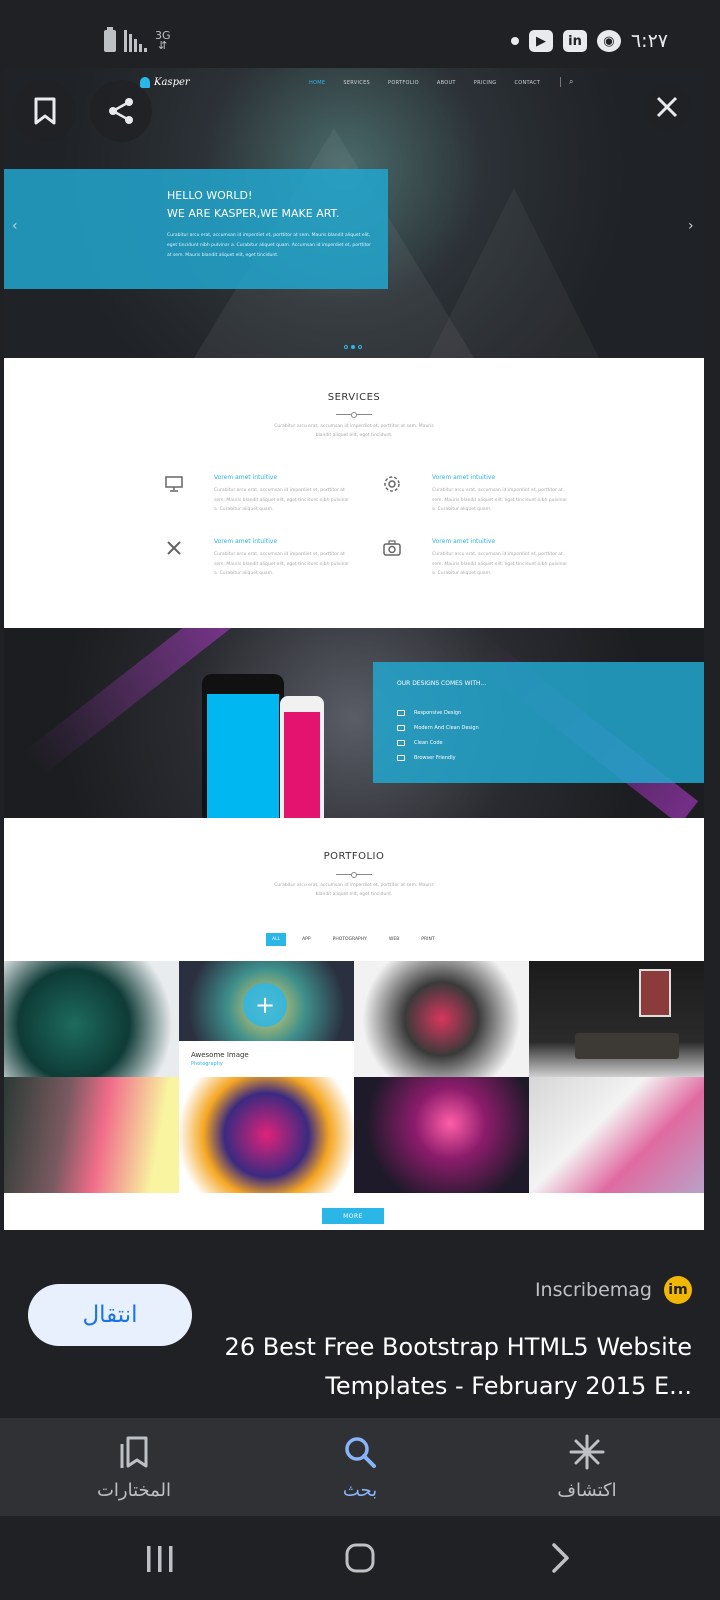 The height and width of the screenshot is (1600, 720). Describe the element at coordinates (302, 757) in the screenshot. I see `phone-mockup-light` at that location.